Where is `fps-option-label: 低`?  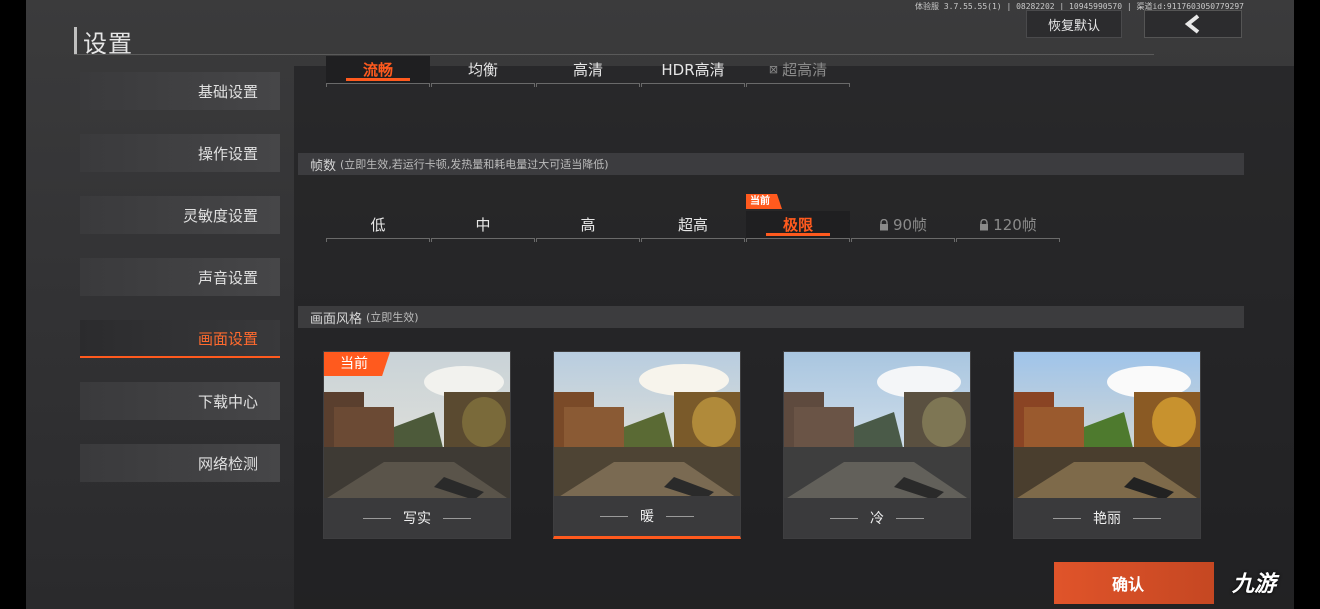 fps-option-label: 低 is located at coordinates (378, 225).